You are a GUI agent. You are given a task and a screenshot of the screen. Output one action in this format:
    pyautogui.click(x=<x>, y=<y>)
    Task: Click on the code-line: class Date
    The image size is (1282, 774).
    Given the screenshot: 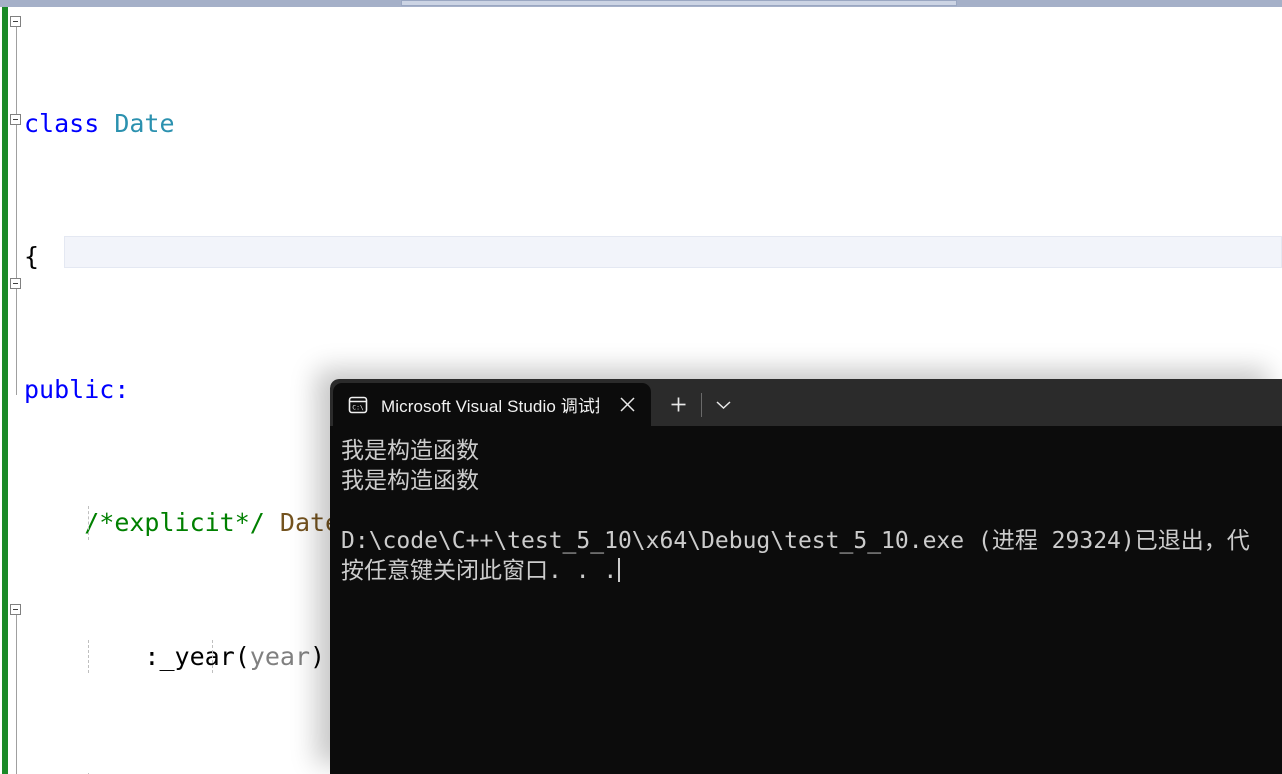 What is the action you would take?
    pyautogui.click(x=641, y=123)
    